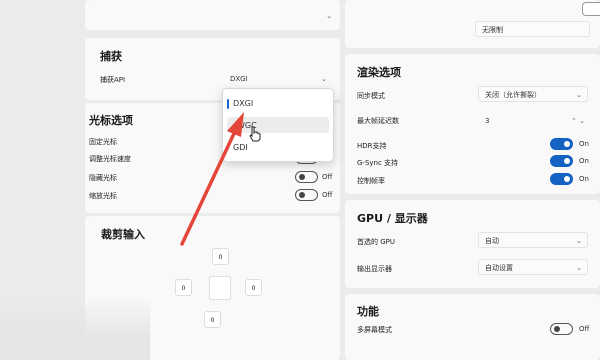 This screenshot has width=600, height=360. I want to click on capture-api-dropdown: DXGI WGC GDI, so click(278, 125).